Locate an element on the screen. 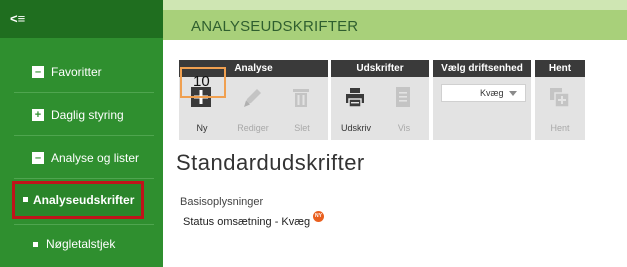  sidebar-header: <≡ is located at coordinates (81, 19).